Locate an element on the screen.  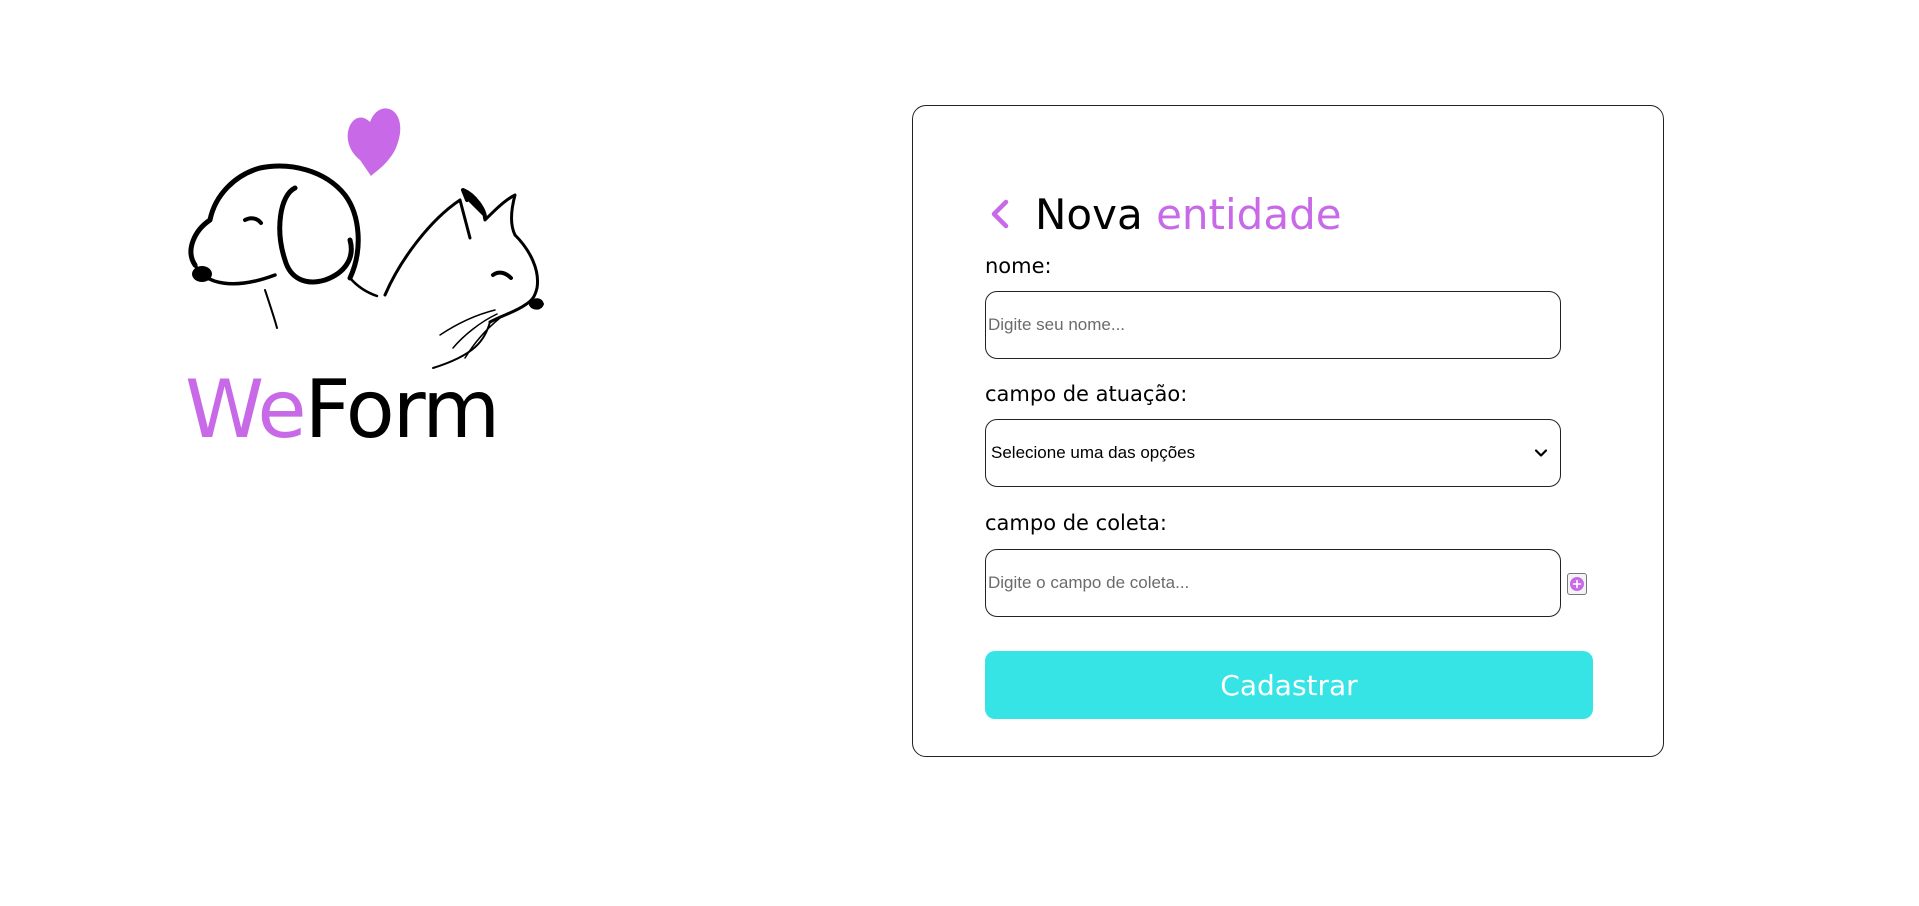
name-input is located at coordinates (1273, 325).